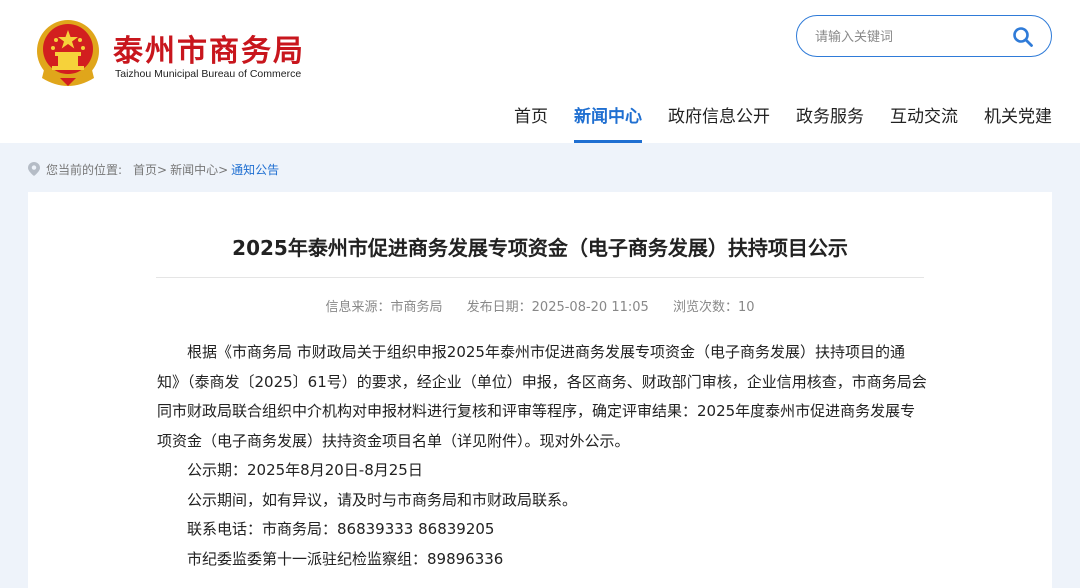 Image resolution: width=1080 pixels, height=588 pixels. I want to click on nav-item-gov-info: 政府信息公开, so click(719, 122).